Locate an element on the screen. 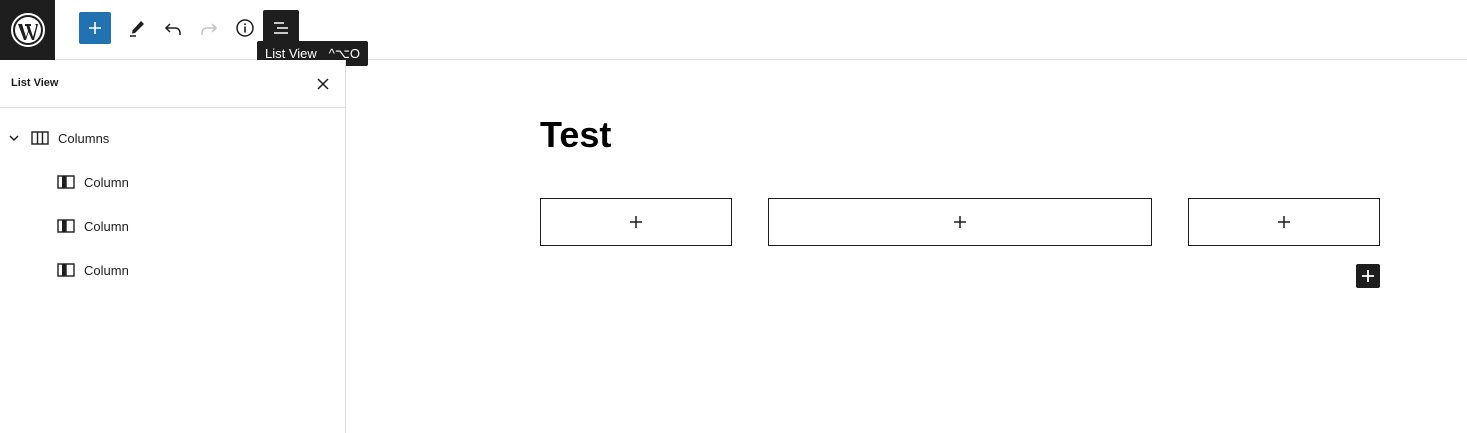 This screenshot has height=433, width=1467. details-button is located at coordinates (245, 28).